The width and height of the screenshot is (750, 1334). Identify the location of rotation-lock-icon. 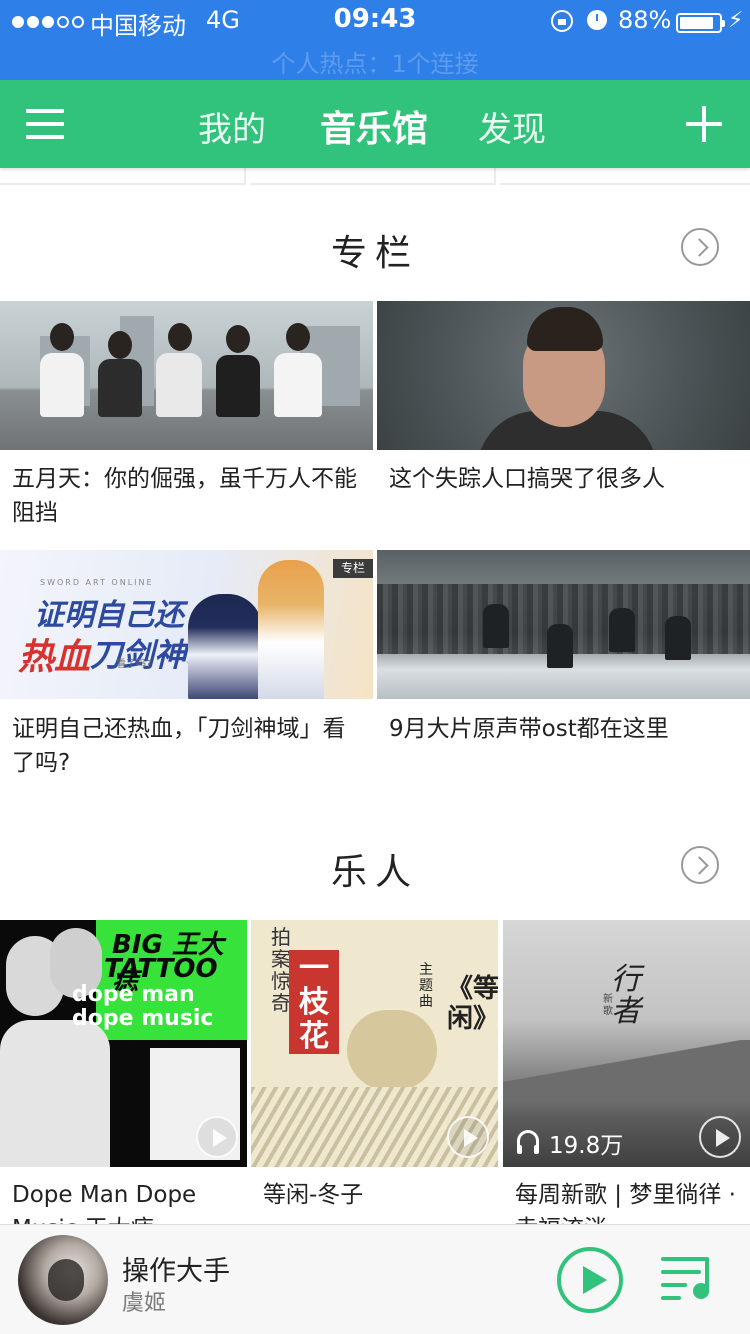
(562, 21).